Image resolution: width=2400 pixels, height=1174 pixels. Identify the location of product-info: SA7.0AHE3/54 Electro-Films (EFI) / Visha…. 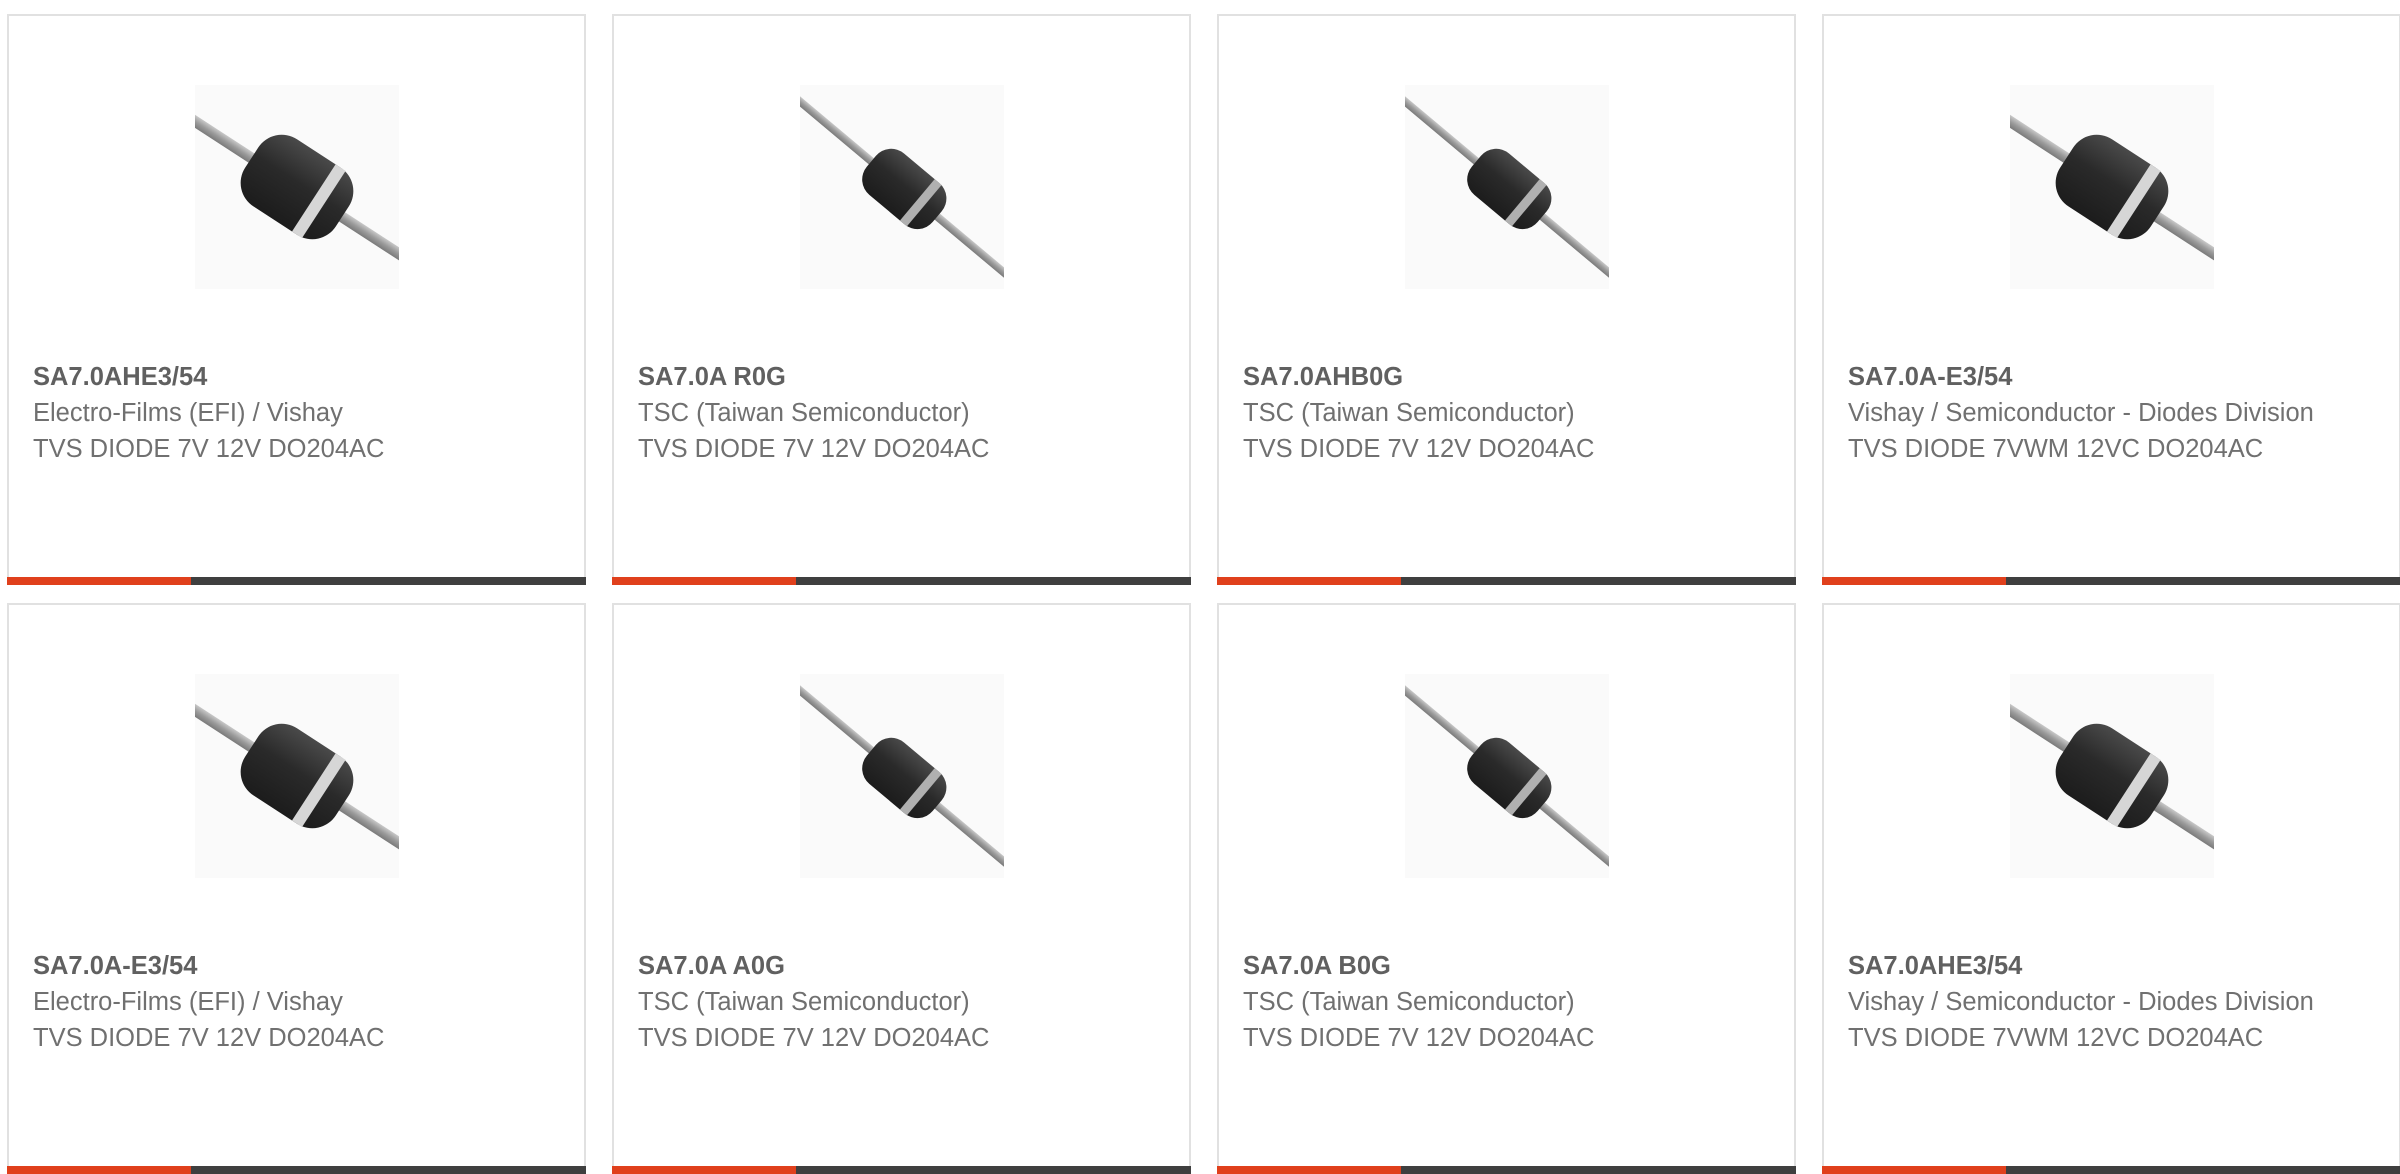
(288, 413).